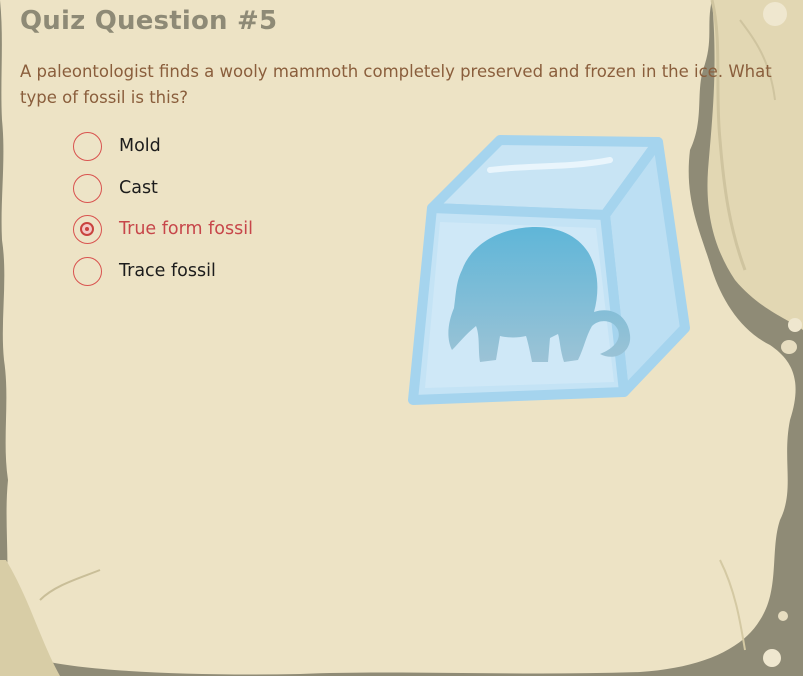 The width and height of the screenshot is (803, 676). I want to click on radio-selected-icon, so click(87, 229).